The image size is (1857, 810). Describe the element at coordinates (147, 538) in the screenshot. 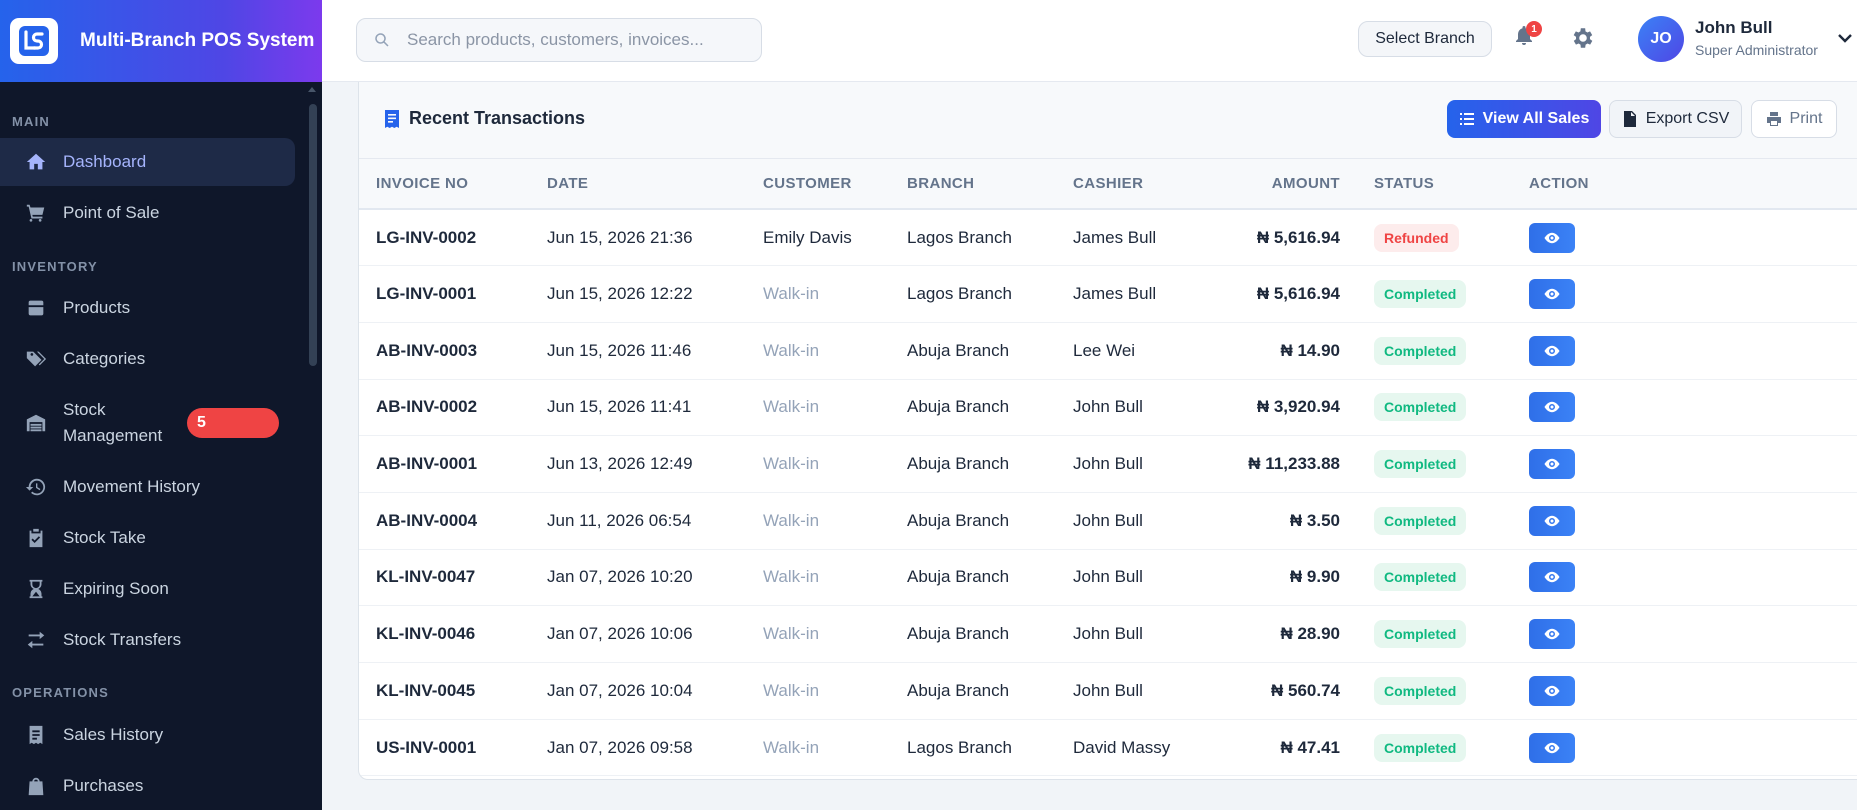

I see `sidebar-item-stock-take: Stock Take` at that location.